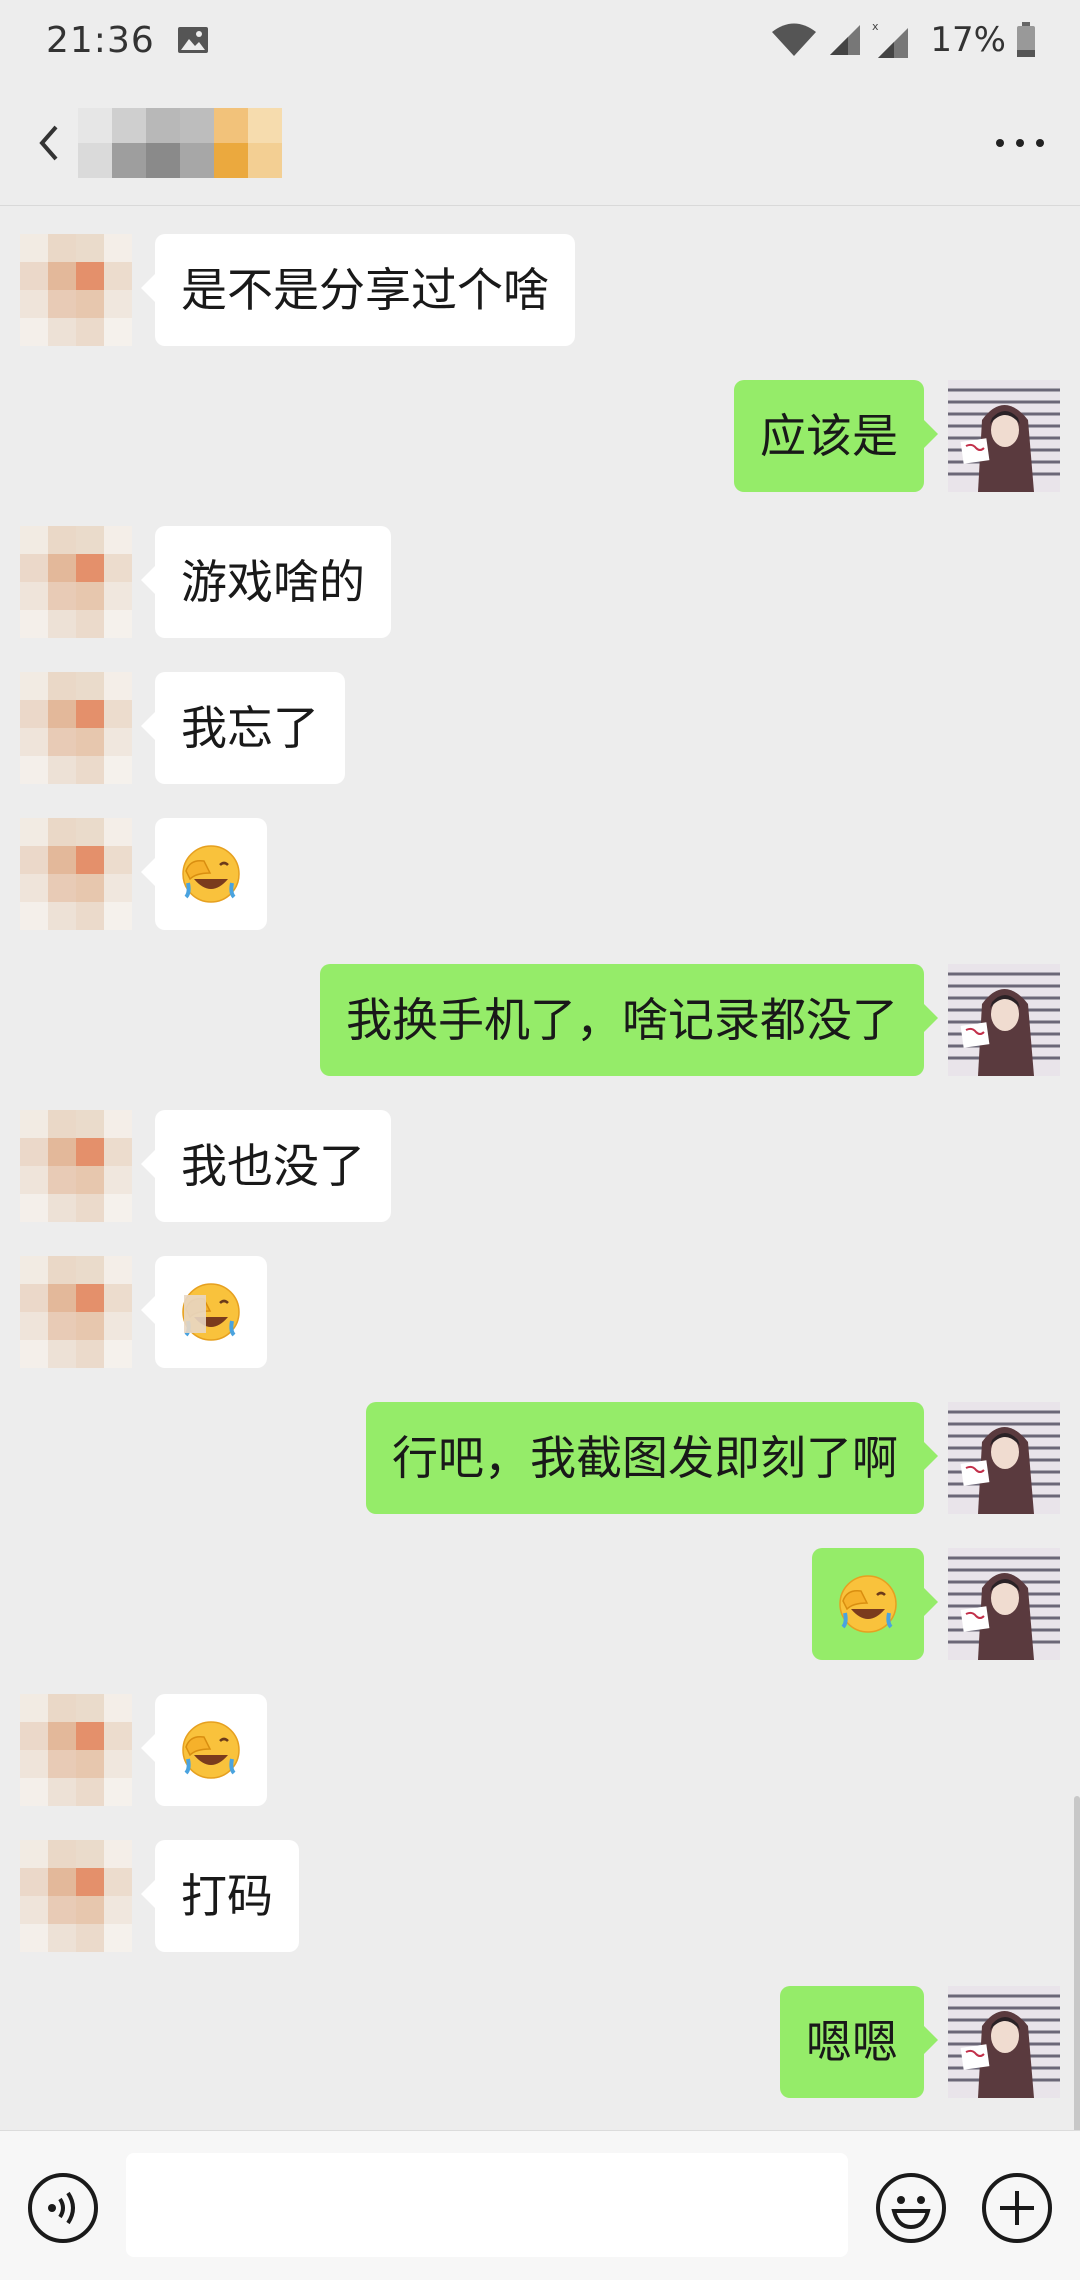 Image resolution: width=1080 pixels, height=2280 pixels. What do you see at coordinates (1017, 2208) in the screenshot?
I see `plus-icon` at bounding box center [1017, 2208].